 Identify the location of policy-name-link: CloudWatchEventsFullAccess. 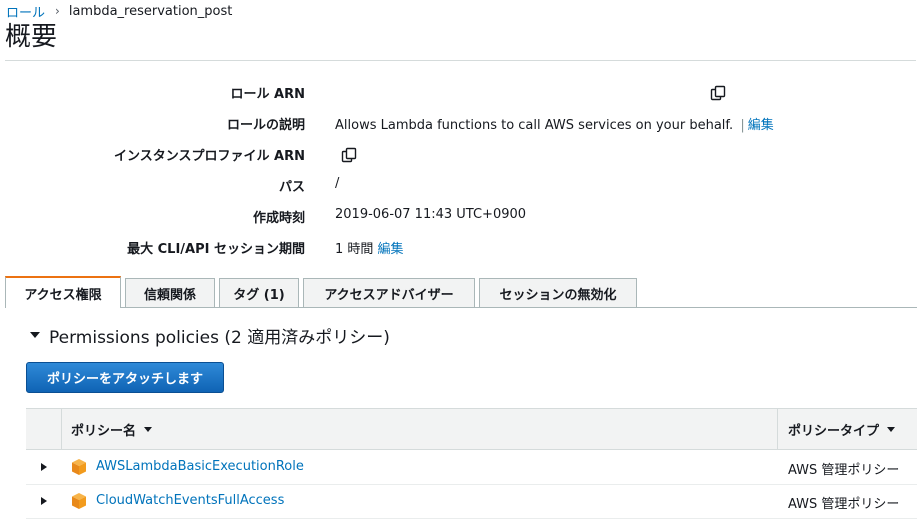
(190, 500).